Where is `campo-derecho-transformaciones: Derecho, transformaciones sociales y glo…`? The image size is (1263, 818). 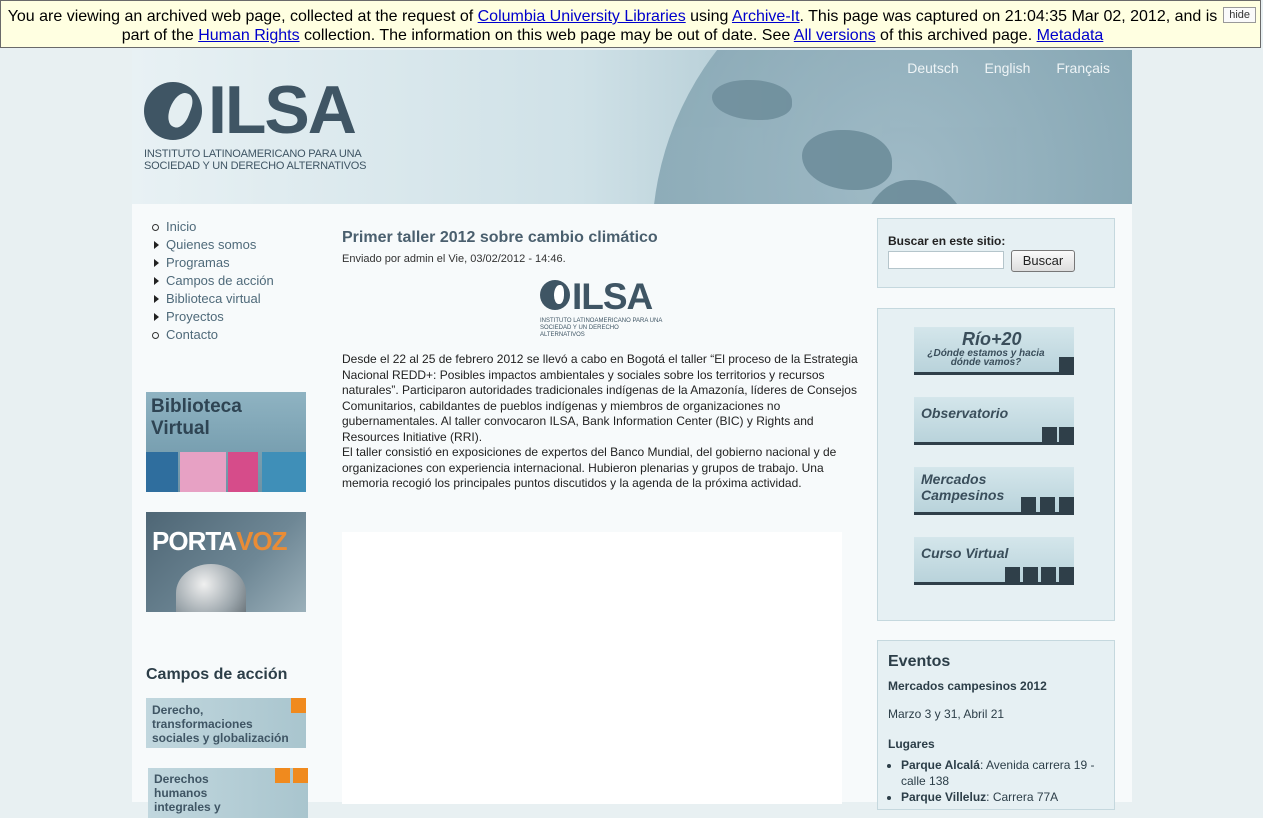
campo-derecho-transformaciones: Derecho, transformaciones sociales y glo… is located at coordinates (226, 723).